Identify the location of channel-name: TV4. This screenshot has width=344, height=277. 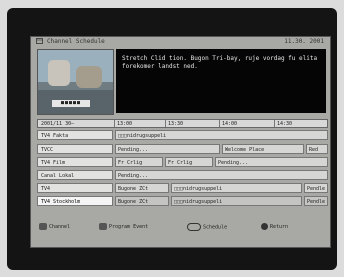
(75, 188).